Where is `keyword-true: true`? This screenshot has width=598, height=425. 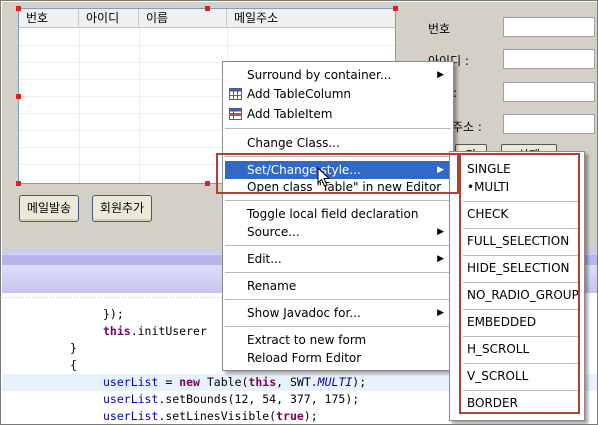
keyword-true: true is located at coordinates (290, 416).